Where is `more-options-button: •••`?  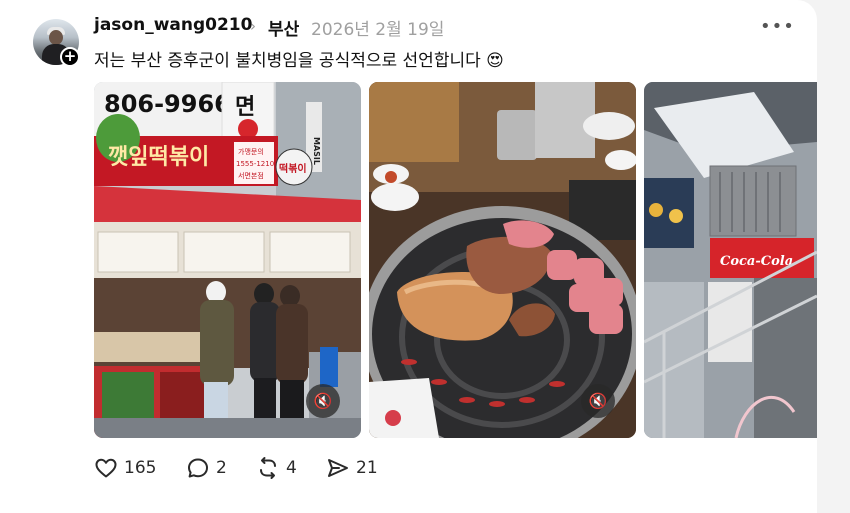
more-options-button: ••• is located at coordinates (777, 26).